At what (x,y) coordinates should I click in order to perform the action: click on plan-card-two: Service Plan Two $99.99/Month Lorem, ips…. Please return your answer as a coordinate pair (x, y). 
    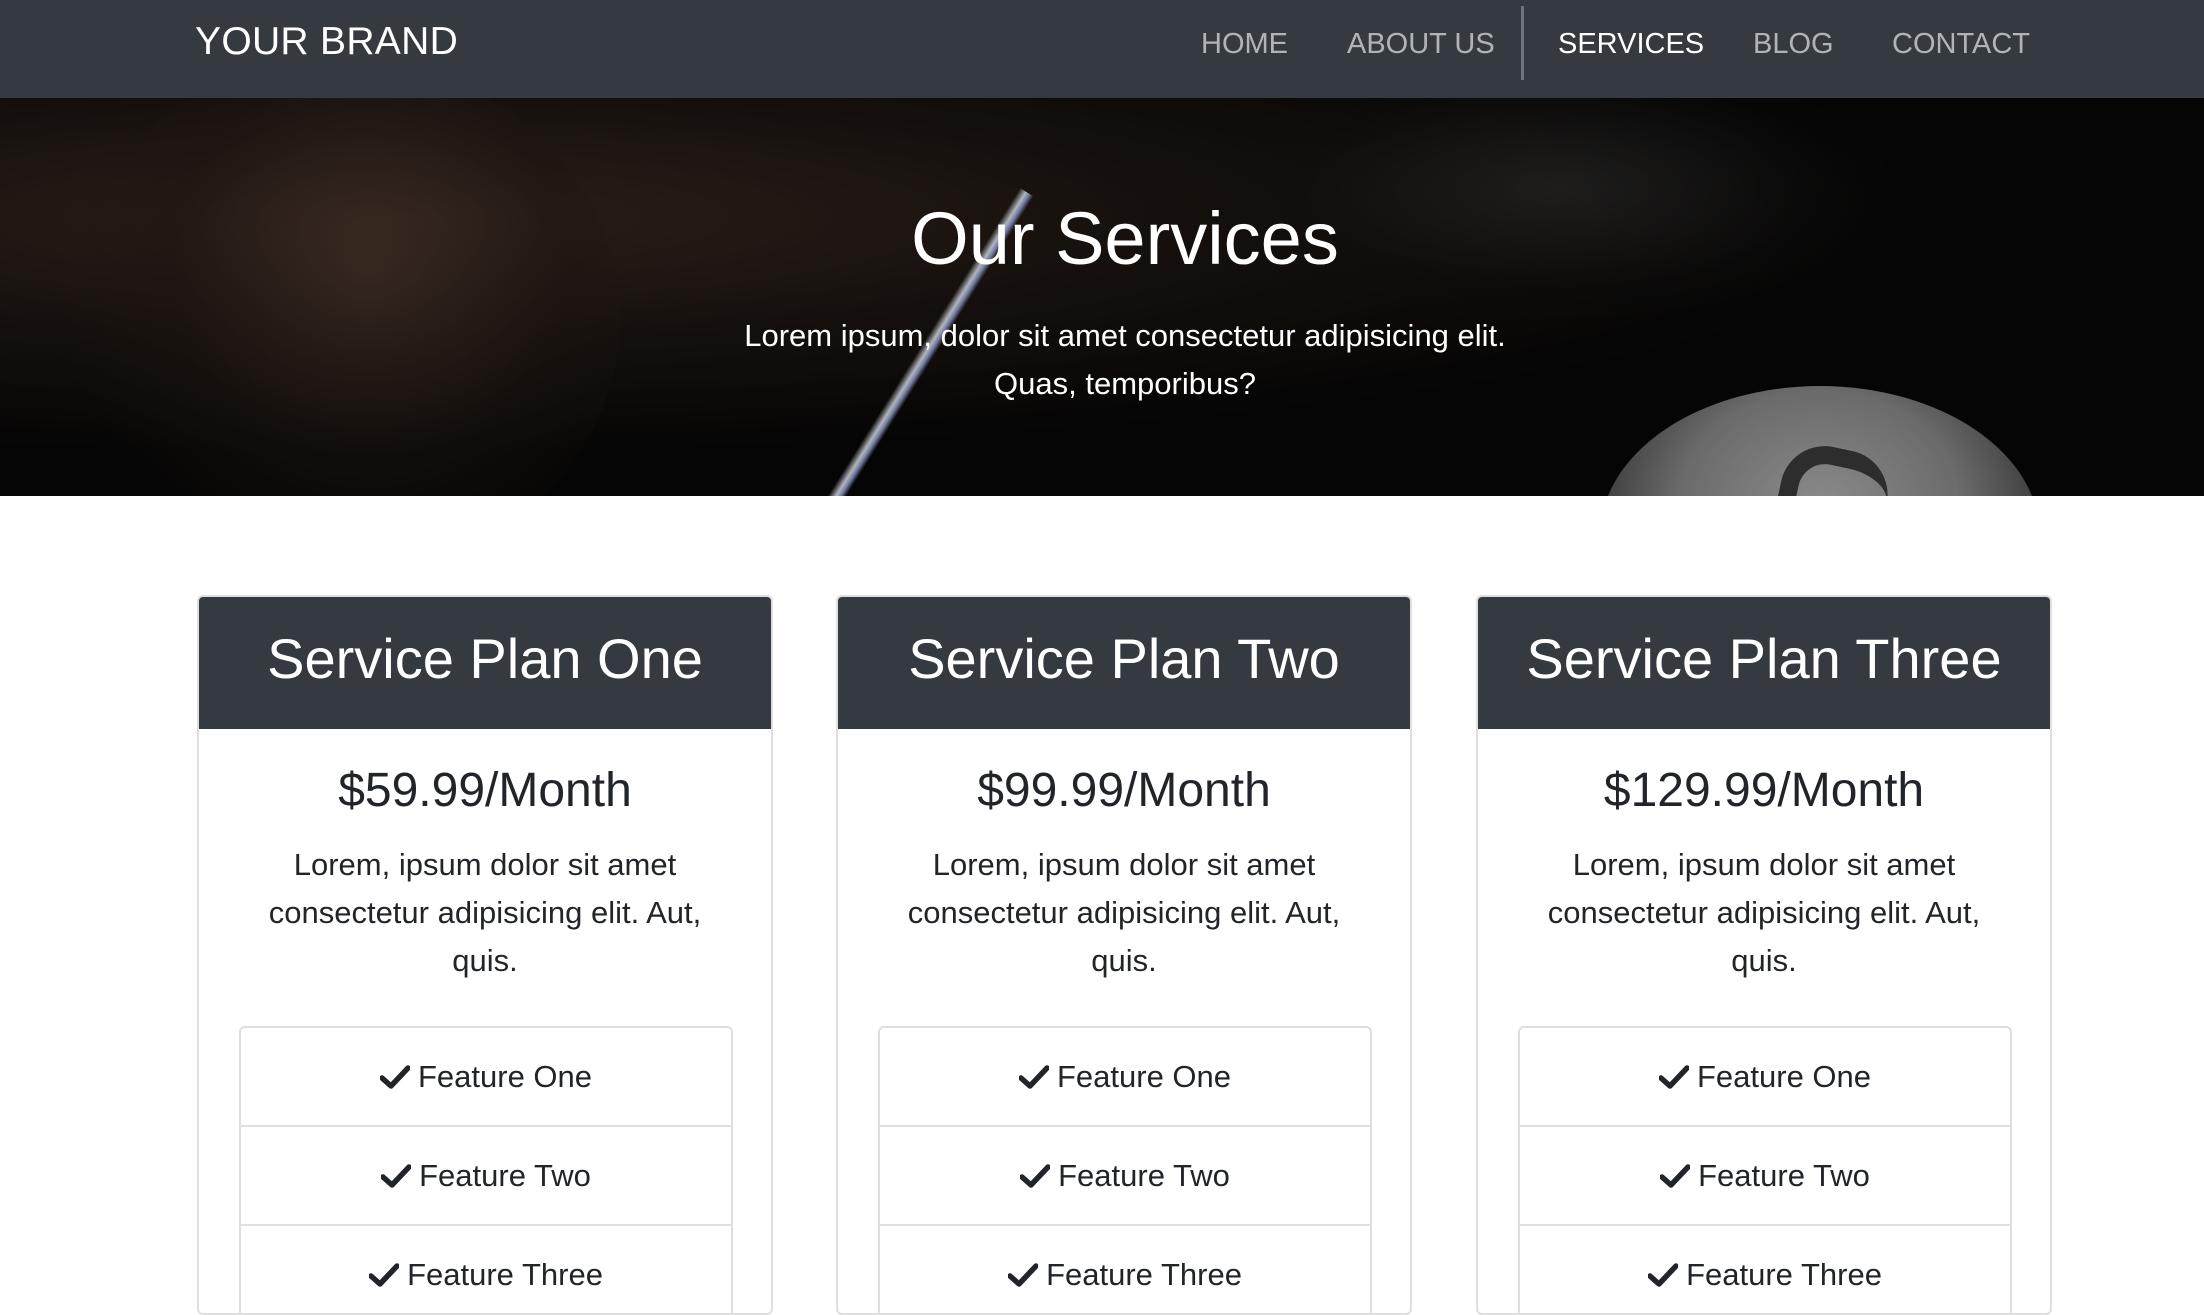
    Looking at the image, I should click on (1124, 955).